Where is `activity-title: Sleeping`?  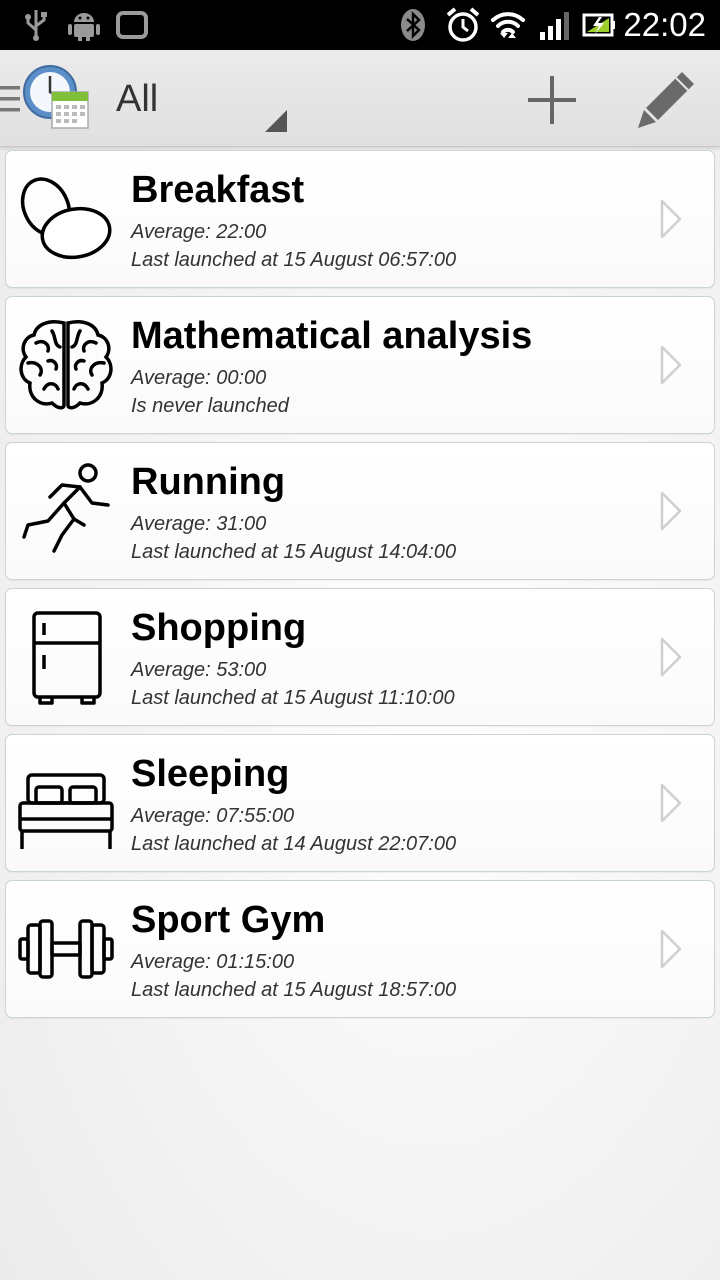 activity-title: Sleeping is located at coordinates (210, 774).